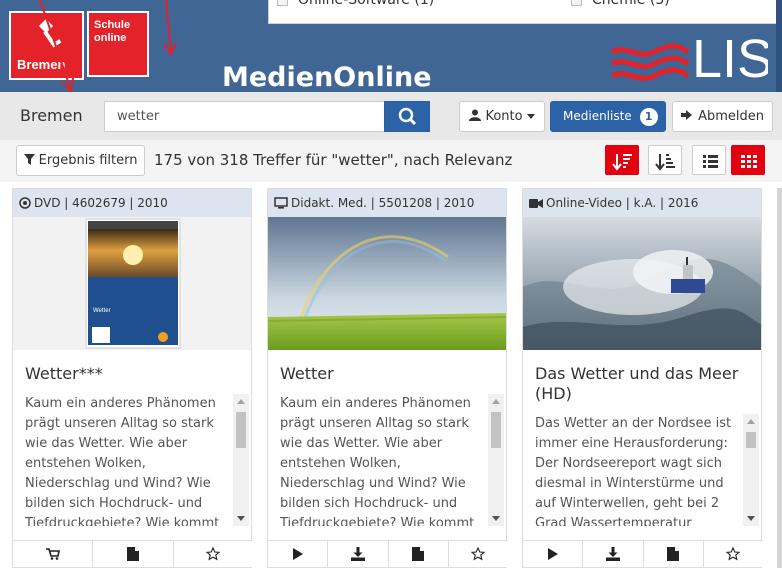 This screenshot has width=782, height=568. I want to click on region-label: Bremen, so click(51, 115).